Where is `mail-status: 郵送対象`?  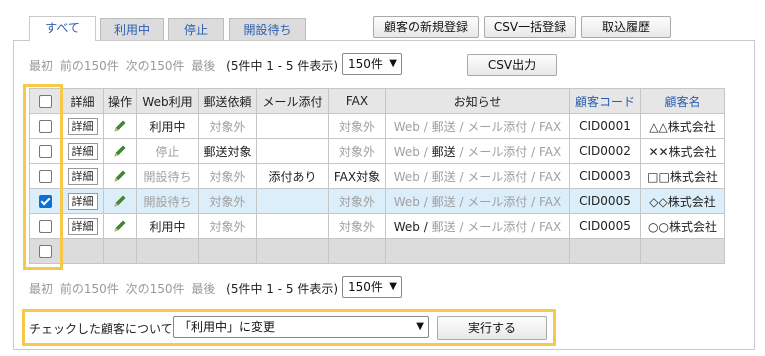 mail-status: 郵送対象 is located at coordinates (227, 151).